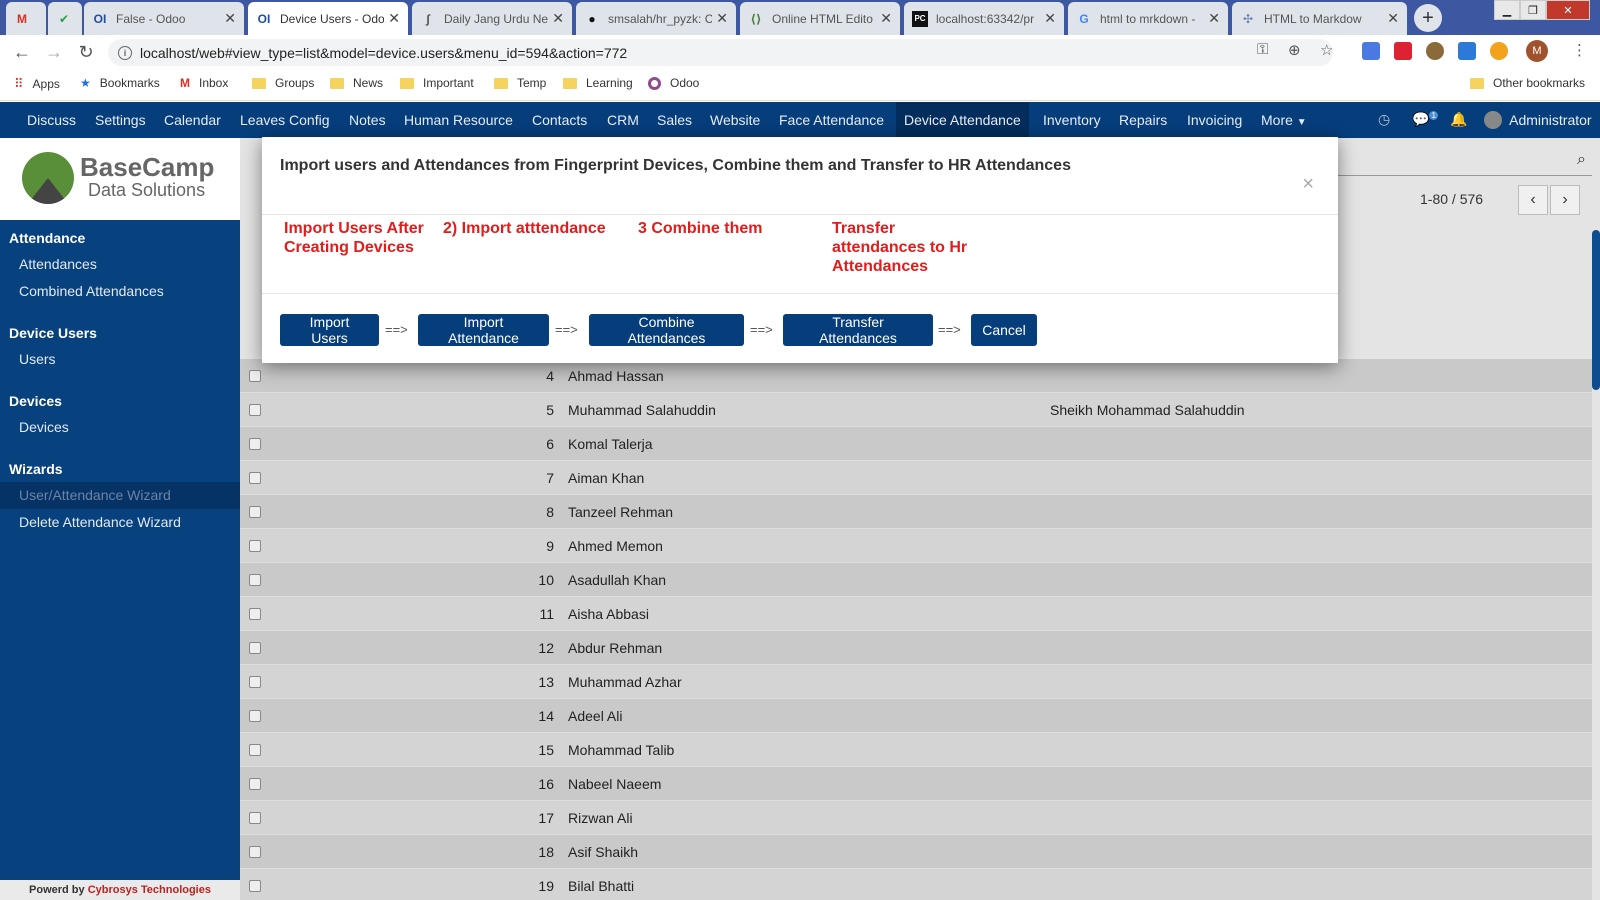 This screenshot has width=1600, height=900. What do you see at coordinates (916, 478) in the screenshot?
I see `table-row: 7 Aiman Khan` at bounding box center [916, 478].